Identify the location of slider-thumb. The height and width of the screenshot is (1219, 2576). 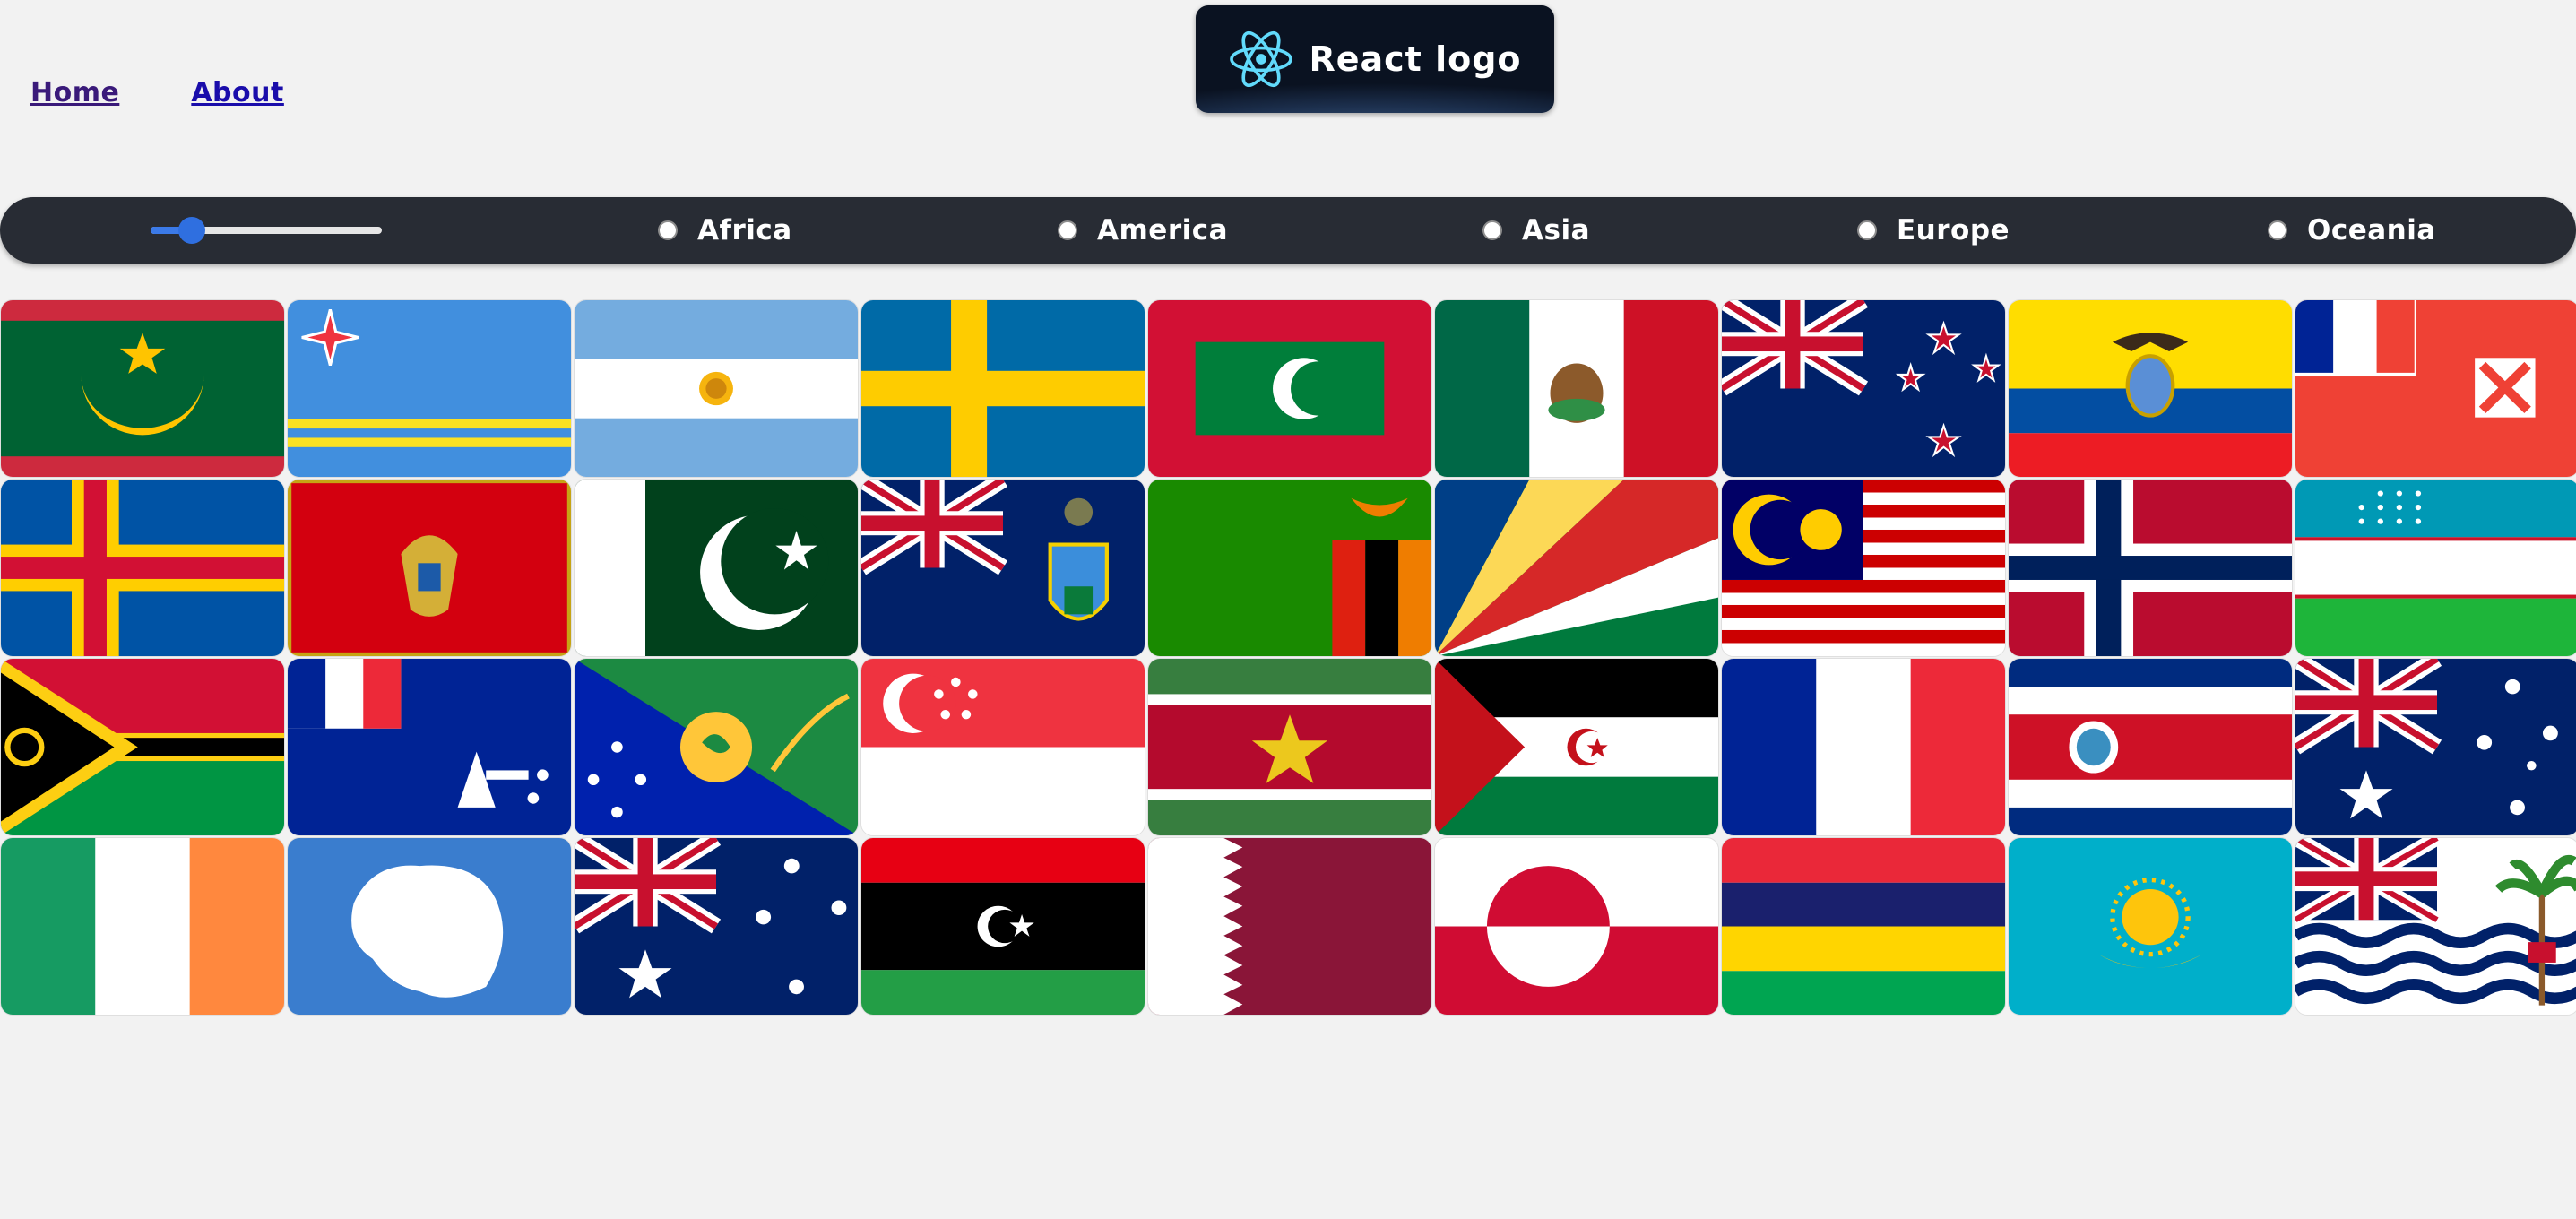
(192, 231).